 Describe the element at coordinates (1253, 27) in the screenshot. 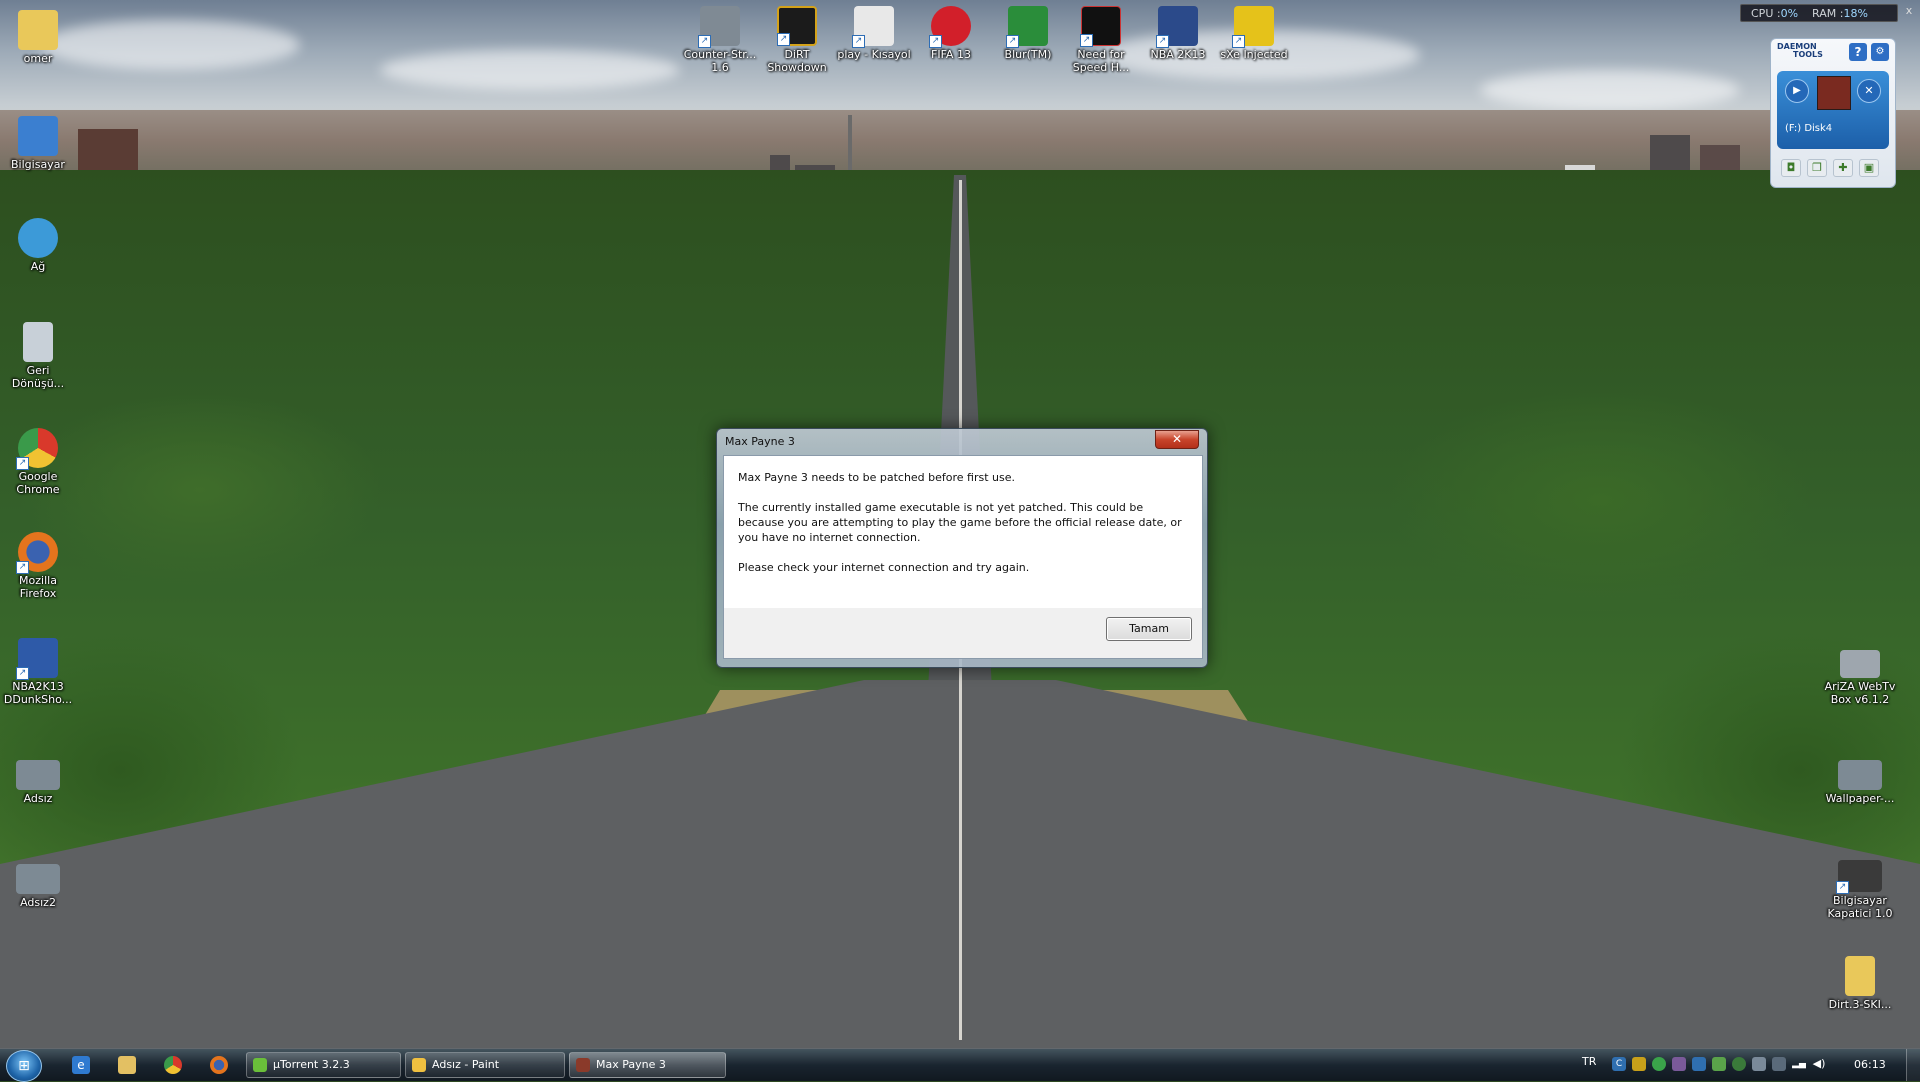

I see `sxe-injected-icon: ↗` at that location.